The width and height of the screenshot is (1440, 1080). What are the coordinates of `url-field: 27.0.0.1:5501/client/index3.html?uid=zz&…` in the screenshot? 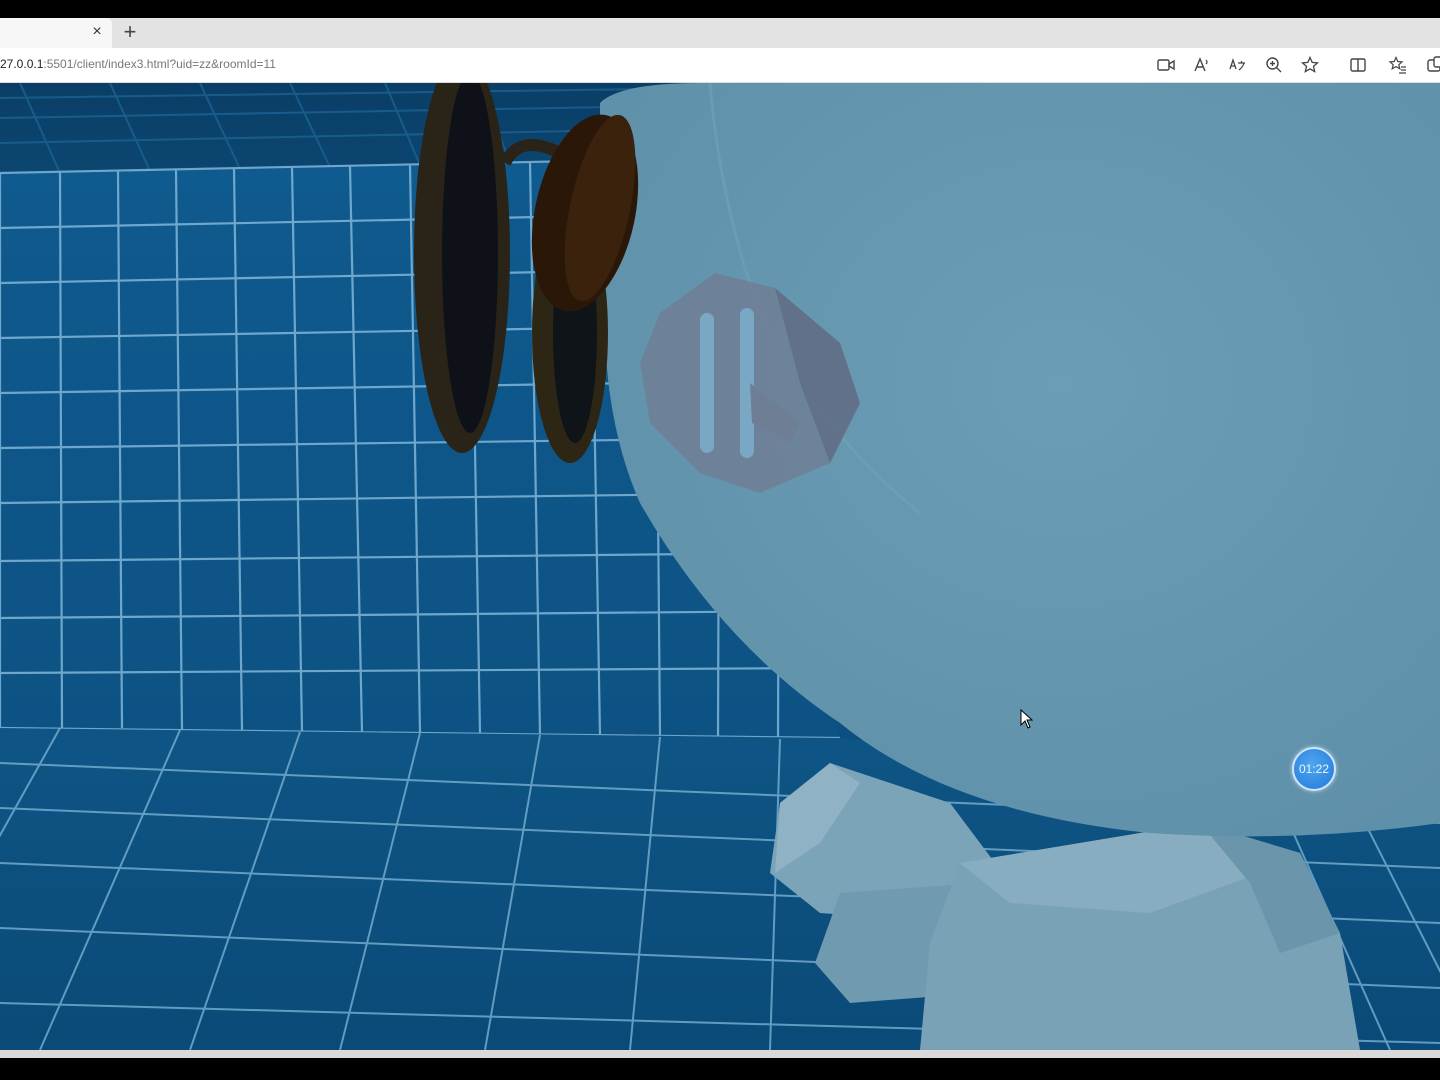 It's located at (138, 64).